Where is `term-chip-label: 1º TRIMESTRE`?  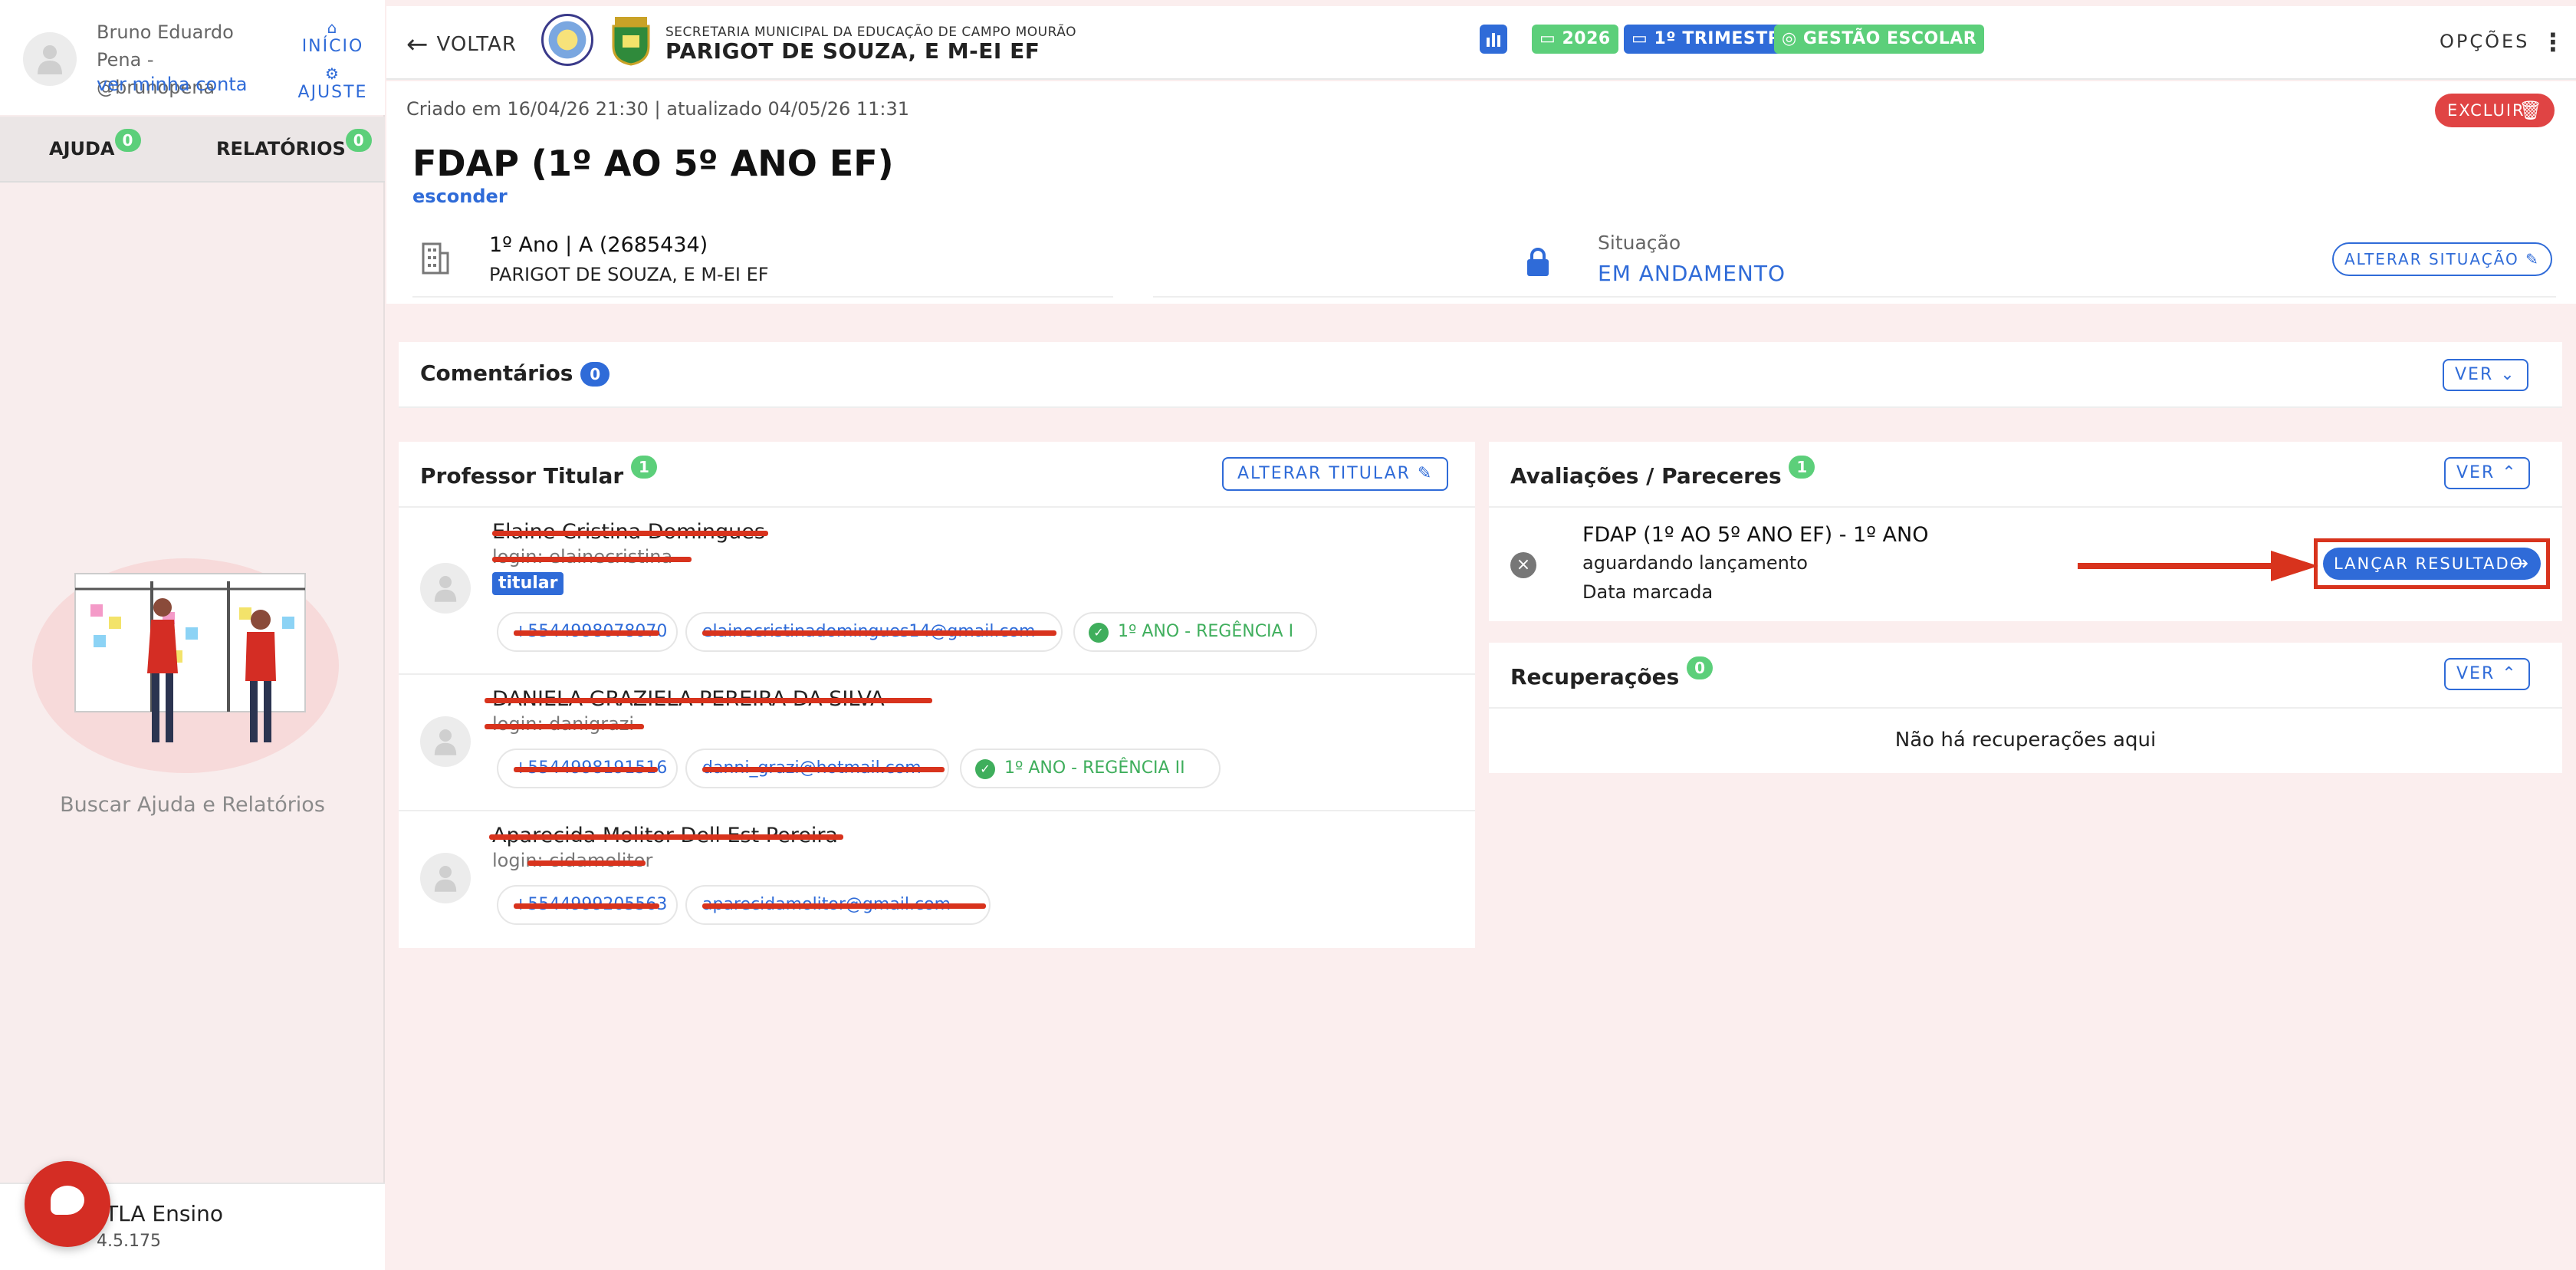 term-chip-label: 1º TRIMESTRE is located at coordinates (1723, 38).